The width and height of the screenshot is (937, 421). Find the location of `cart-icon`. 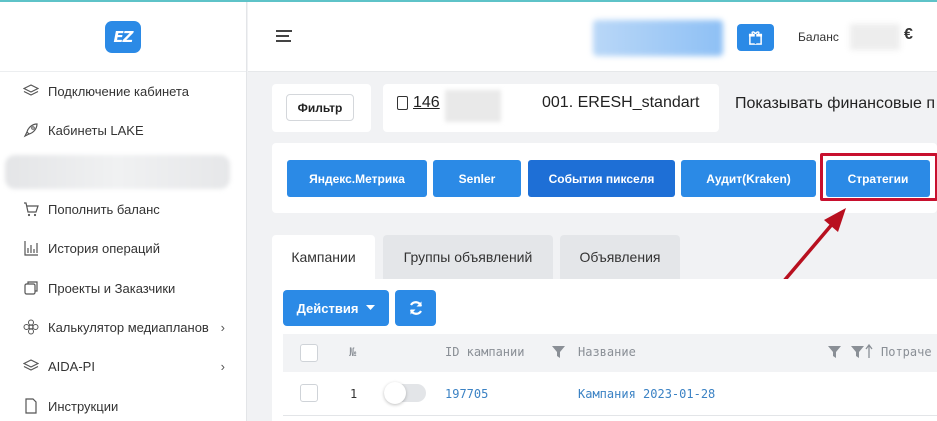

cart-icon is located at coordinates (30, 209).